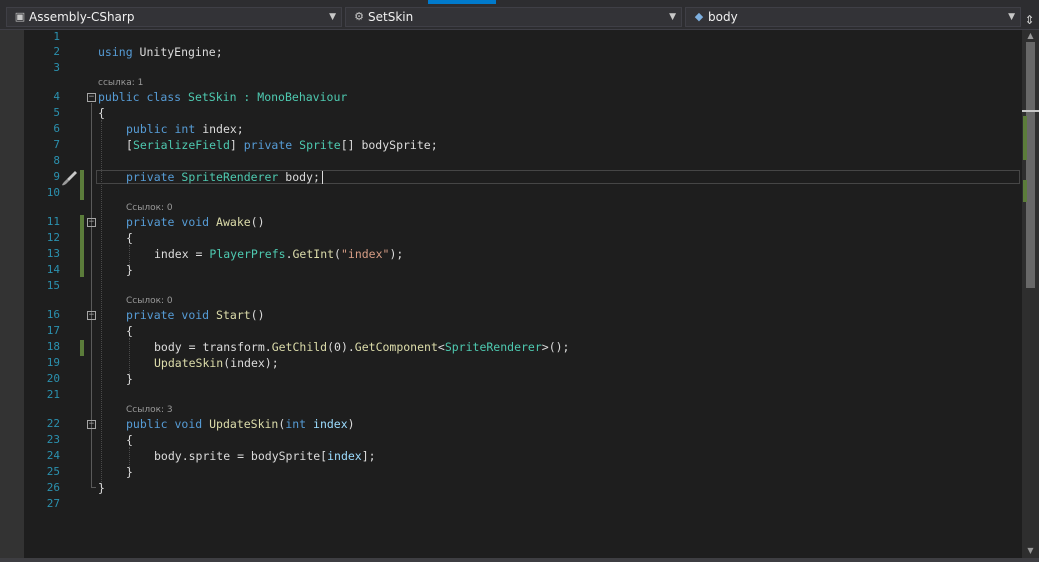 The width and height of the screenshot is (1039, 562). What do you see at coordinates (391, 17) in the screenshot?
I see `type-dropdown-label: SetSkin` at bounding box center [391, 17].